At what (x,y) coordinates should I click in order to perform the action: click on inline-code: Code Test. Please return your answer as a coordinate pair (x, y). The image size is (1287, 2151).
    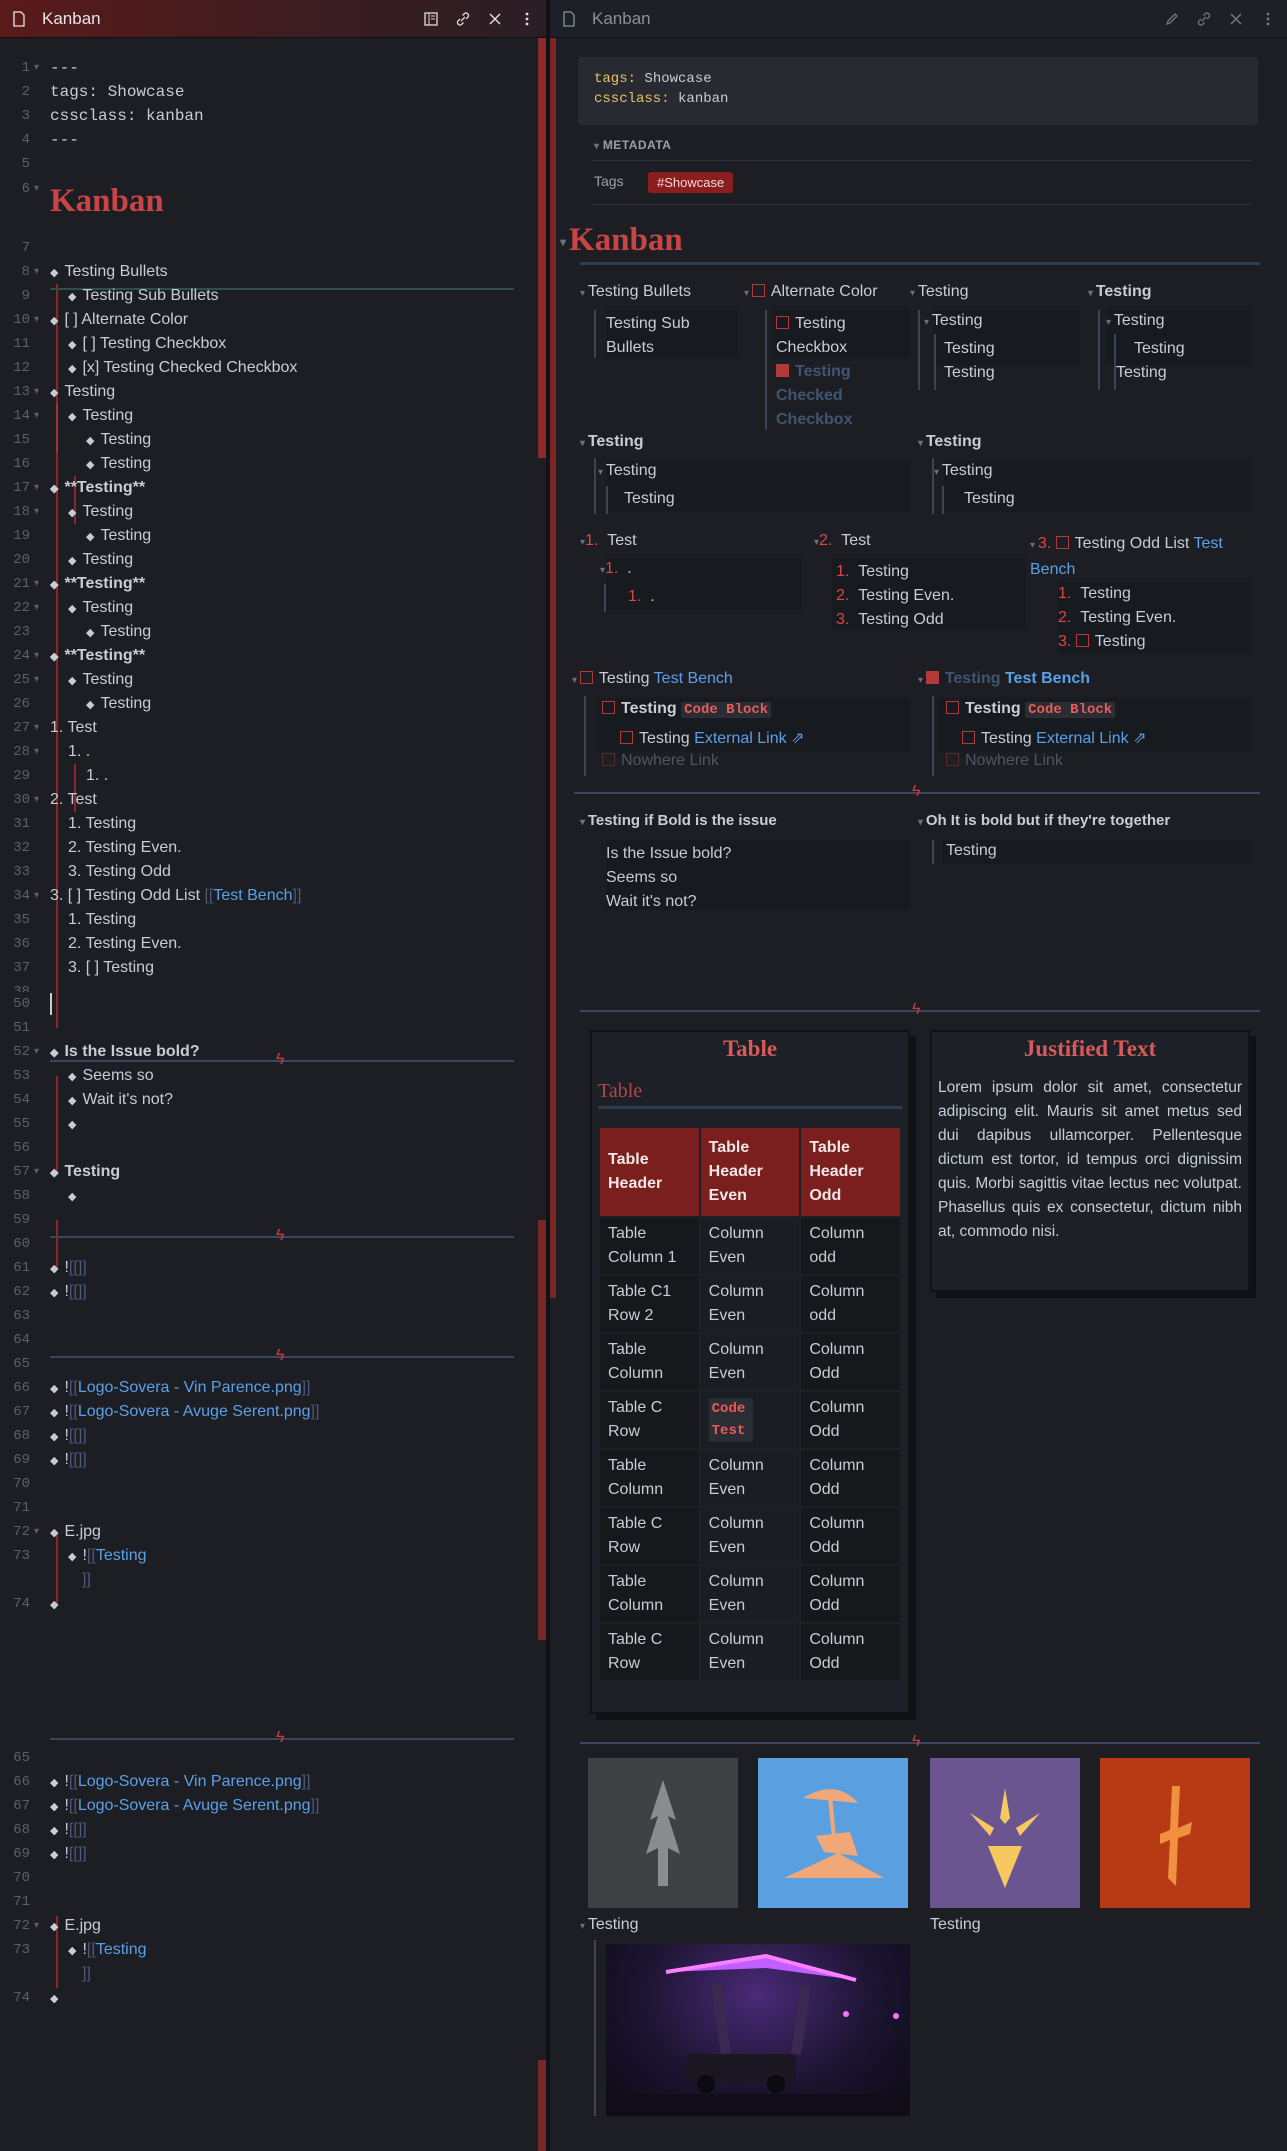
    Looking at the image, I should click on (730, 1420).